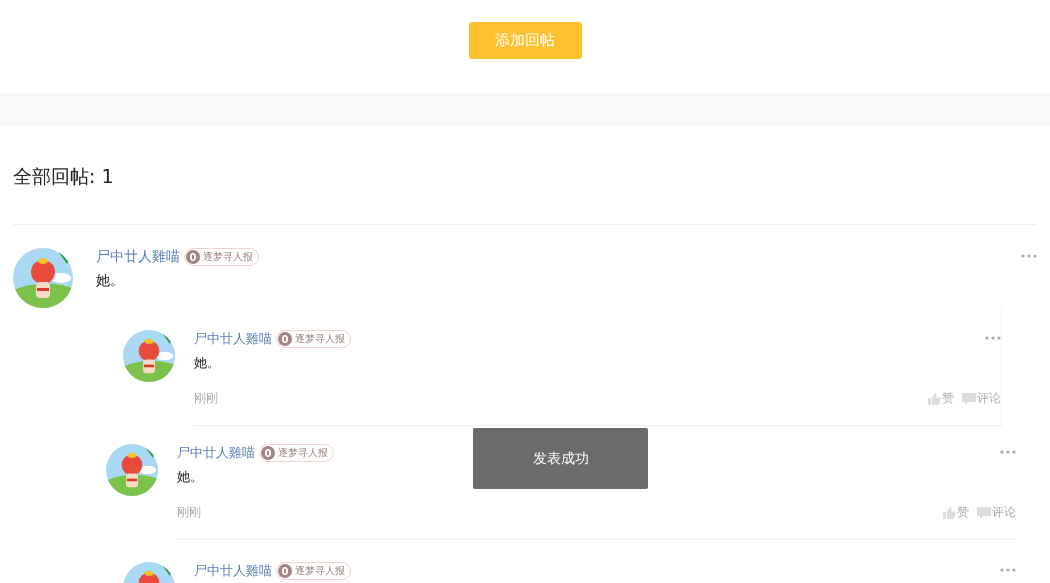 This screenshot has height=583, width=1050. Describe the element at coordinates (110, 281) in the screenshot. I see `post-text: 她。` at that location.